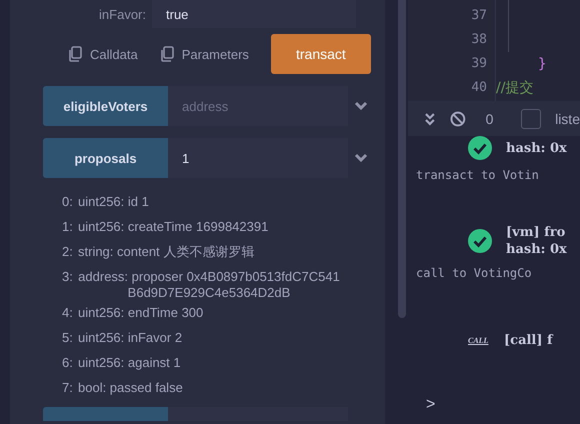  I want to click on transact-button: transact, so click(320, 54).